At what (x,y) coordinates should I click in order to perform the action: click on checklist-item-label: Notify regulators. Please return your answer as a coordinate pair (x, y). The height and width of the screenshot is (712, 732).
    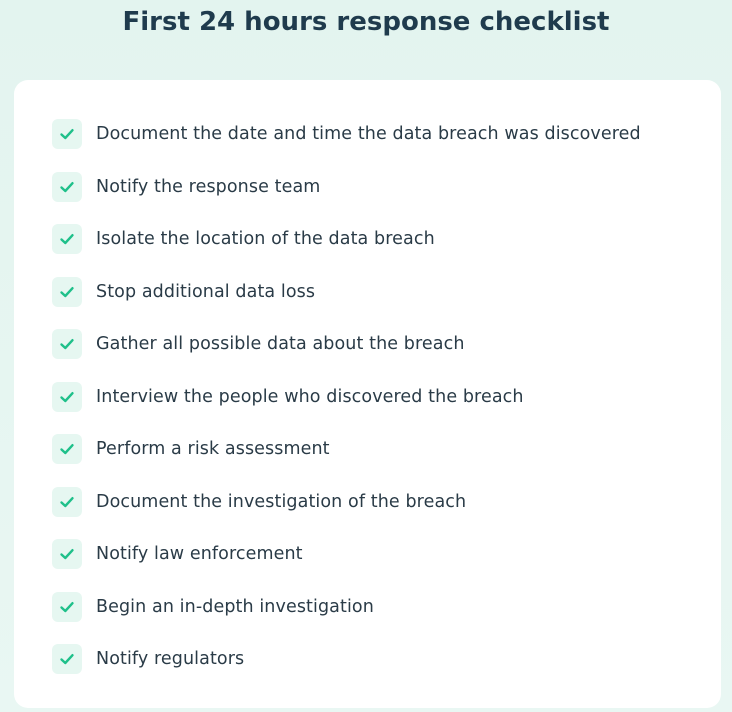
    Looking at the image, I should click on (170, 659).